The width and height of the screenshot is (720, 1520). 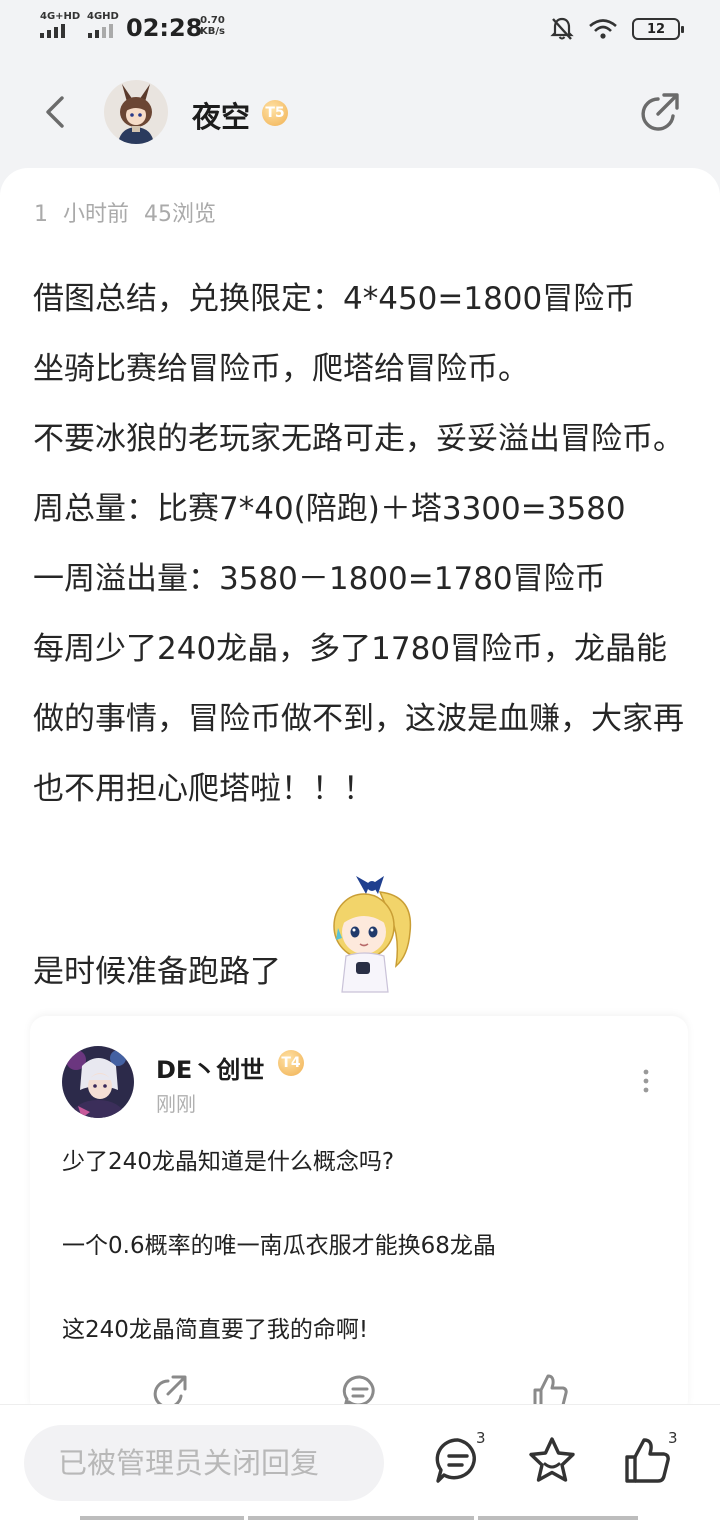 What do you see at coordinates (228, 1162) in the screenshot?
I see `comment-line: 少了240龙晶知道是什么概念吗?` at bounding box center [228, 1162].